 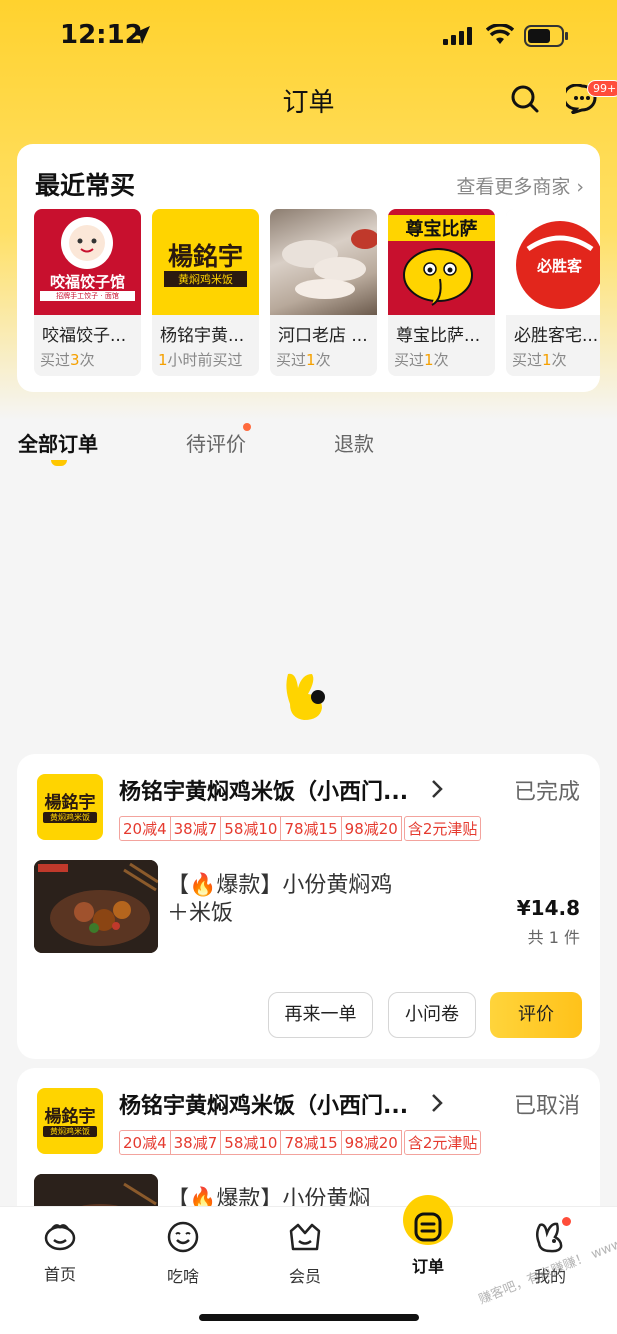 I want to click on chevron-right-icon: ›, so click(x=580, y=187).